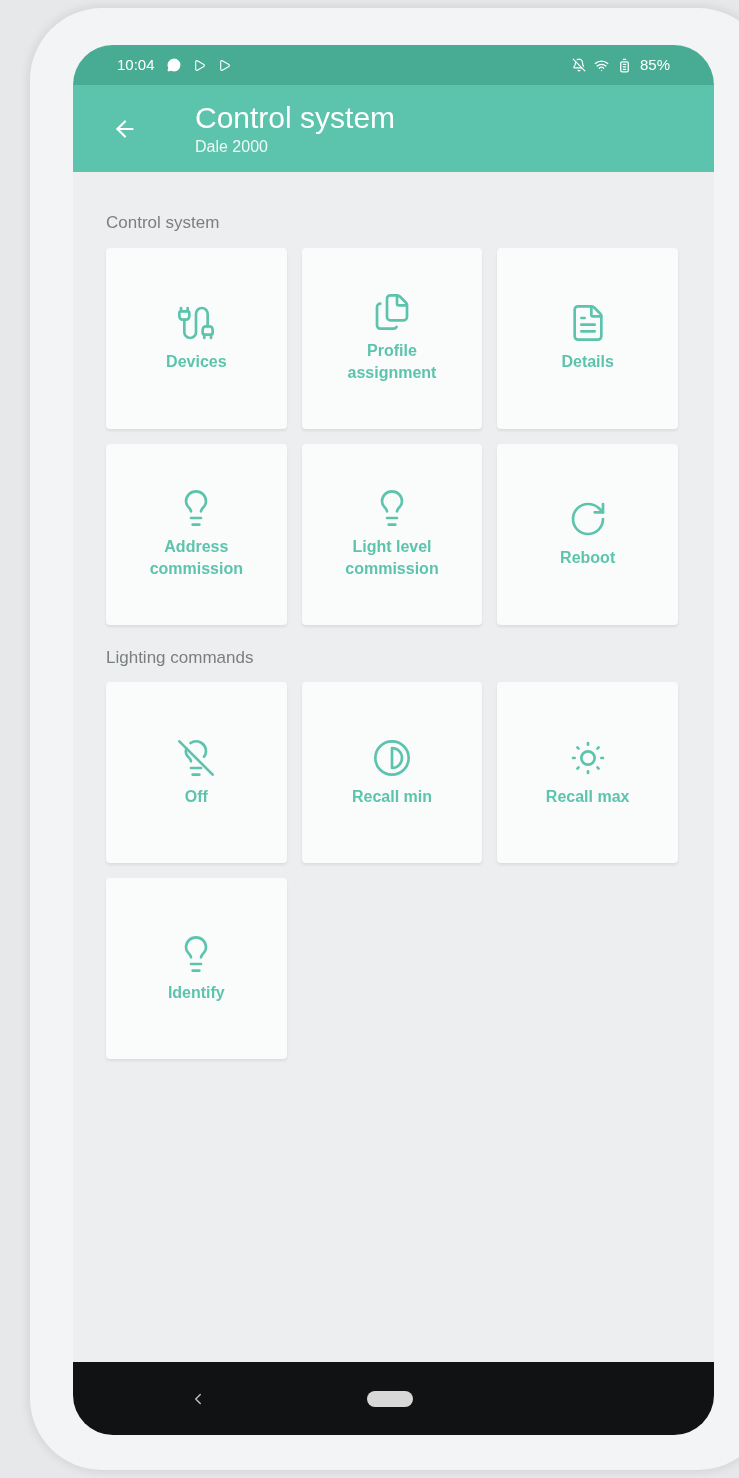 The height and width of the screenshot is (1478, 739). I want to click on menu-tile: Identify, so click(196, 968).